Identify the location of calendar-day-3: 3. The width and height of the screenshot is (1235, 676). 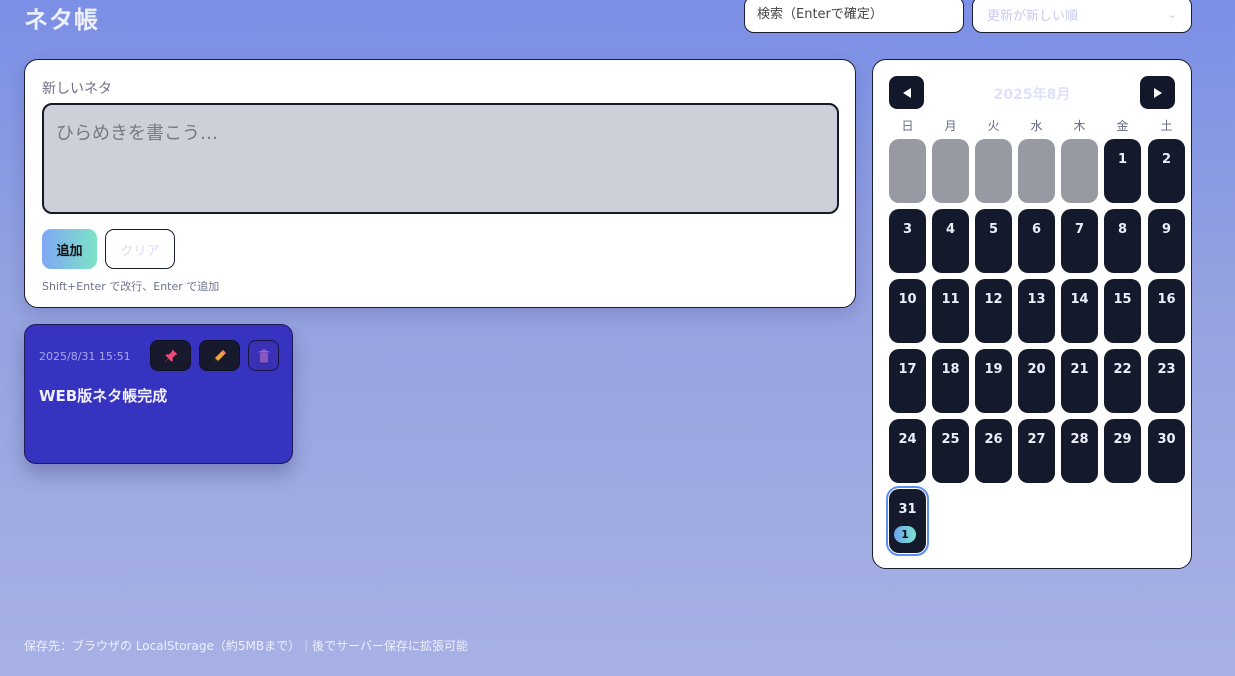
(907, 241).